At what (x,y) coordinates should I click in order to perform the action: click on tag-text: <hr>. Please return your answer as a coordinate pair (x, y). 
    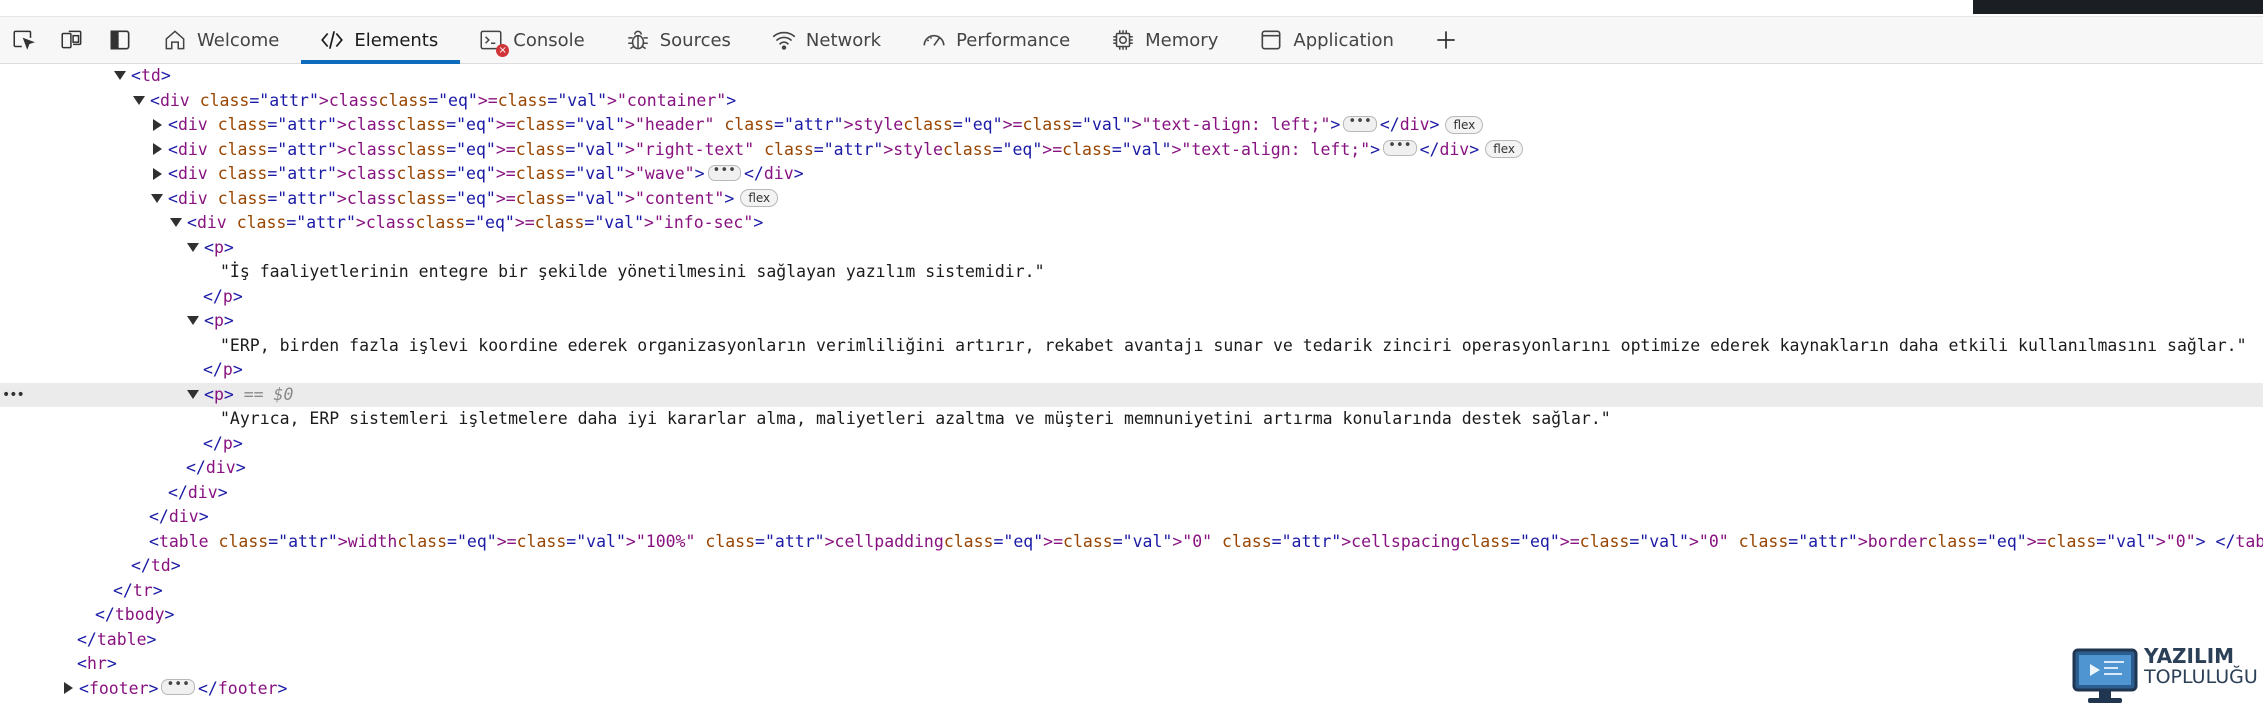
    Looking at the image, I should click on (97, 663).